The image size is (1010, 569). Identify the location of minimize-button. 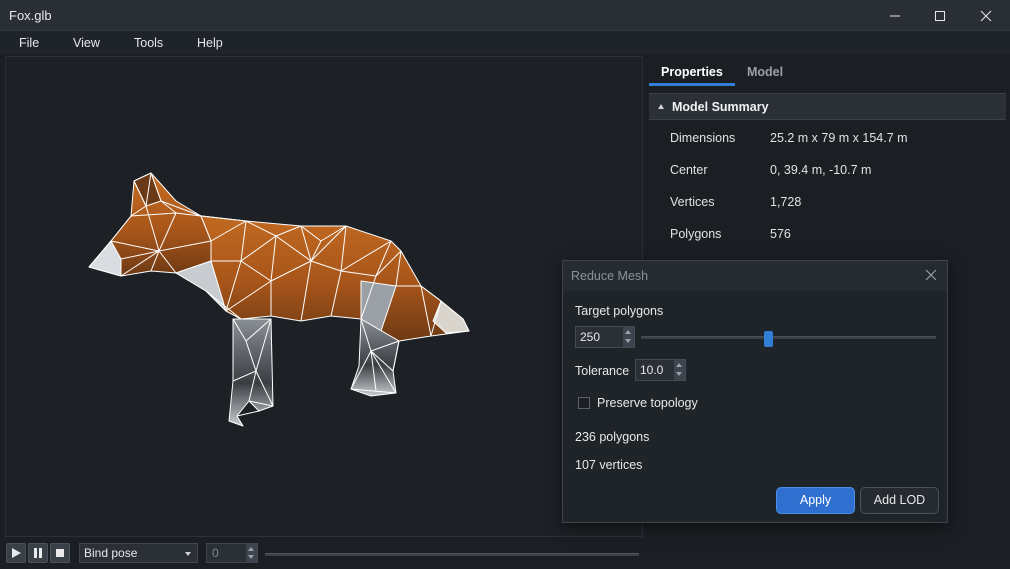
(895, 15).